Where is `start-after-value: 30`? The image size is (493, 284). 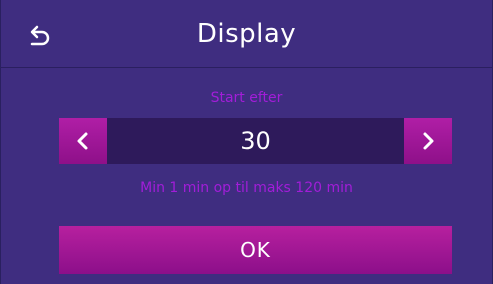 start-after-value: 30 is located at coordinates (255, 141).